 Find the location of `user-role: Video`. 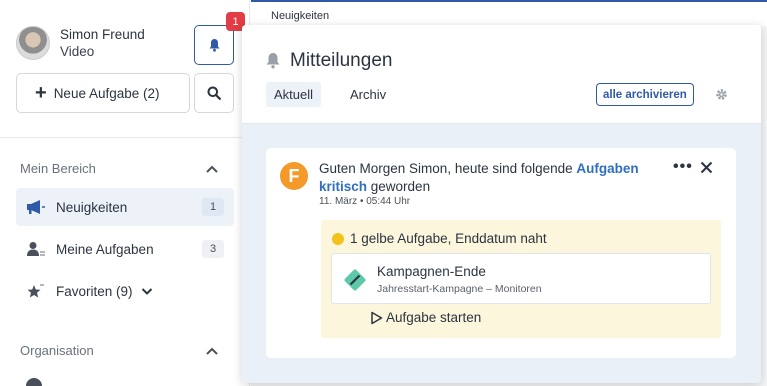

user-role: Video is located at coordinates (77, 51).